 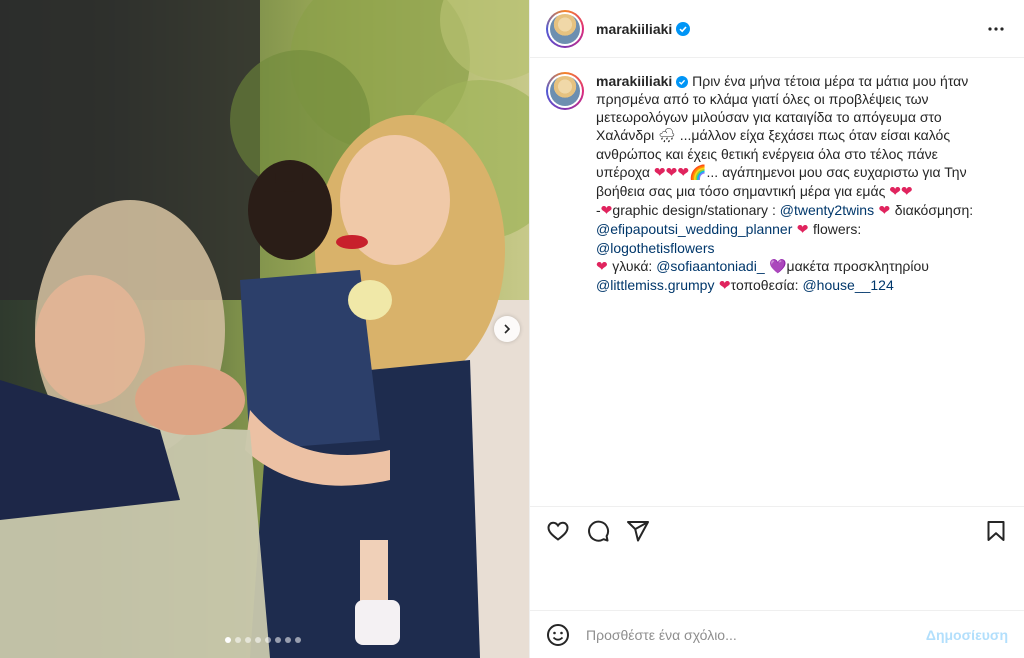 I want to click on mention-link: @logothetisflowers, so click(x=655, y=248).